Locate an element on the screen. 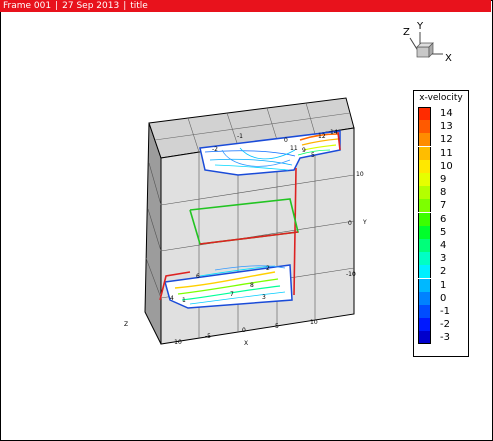  y-axis-label: Y is located at coordinates (364, 222).